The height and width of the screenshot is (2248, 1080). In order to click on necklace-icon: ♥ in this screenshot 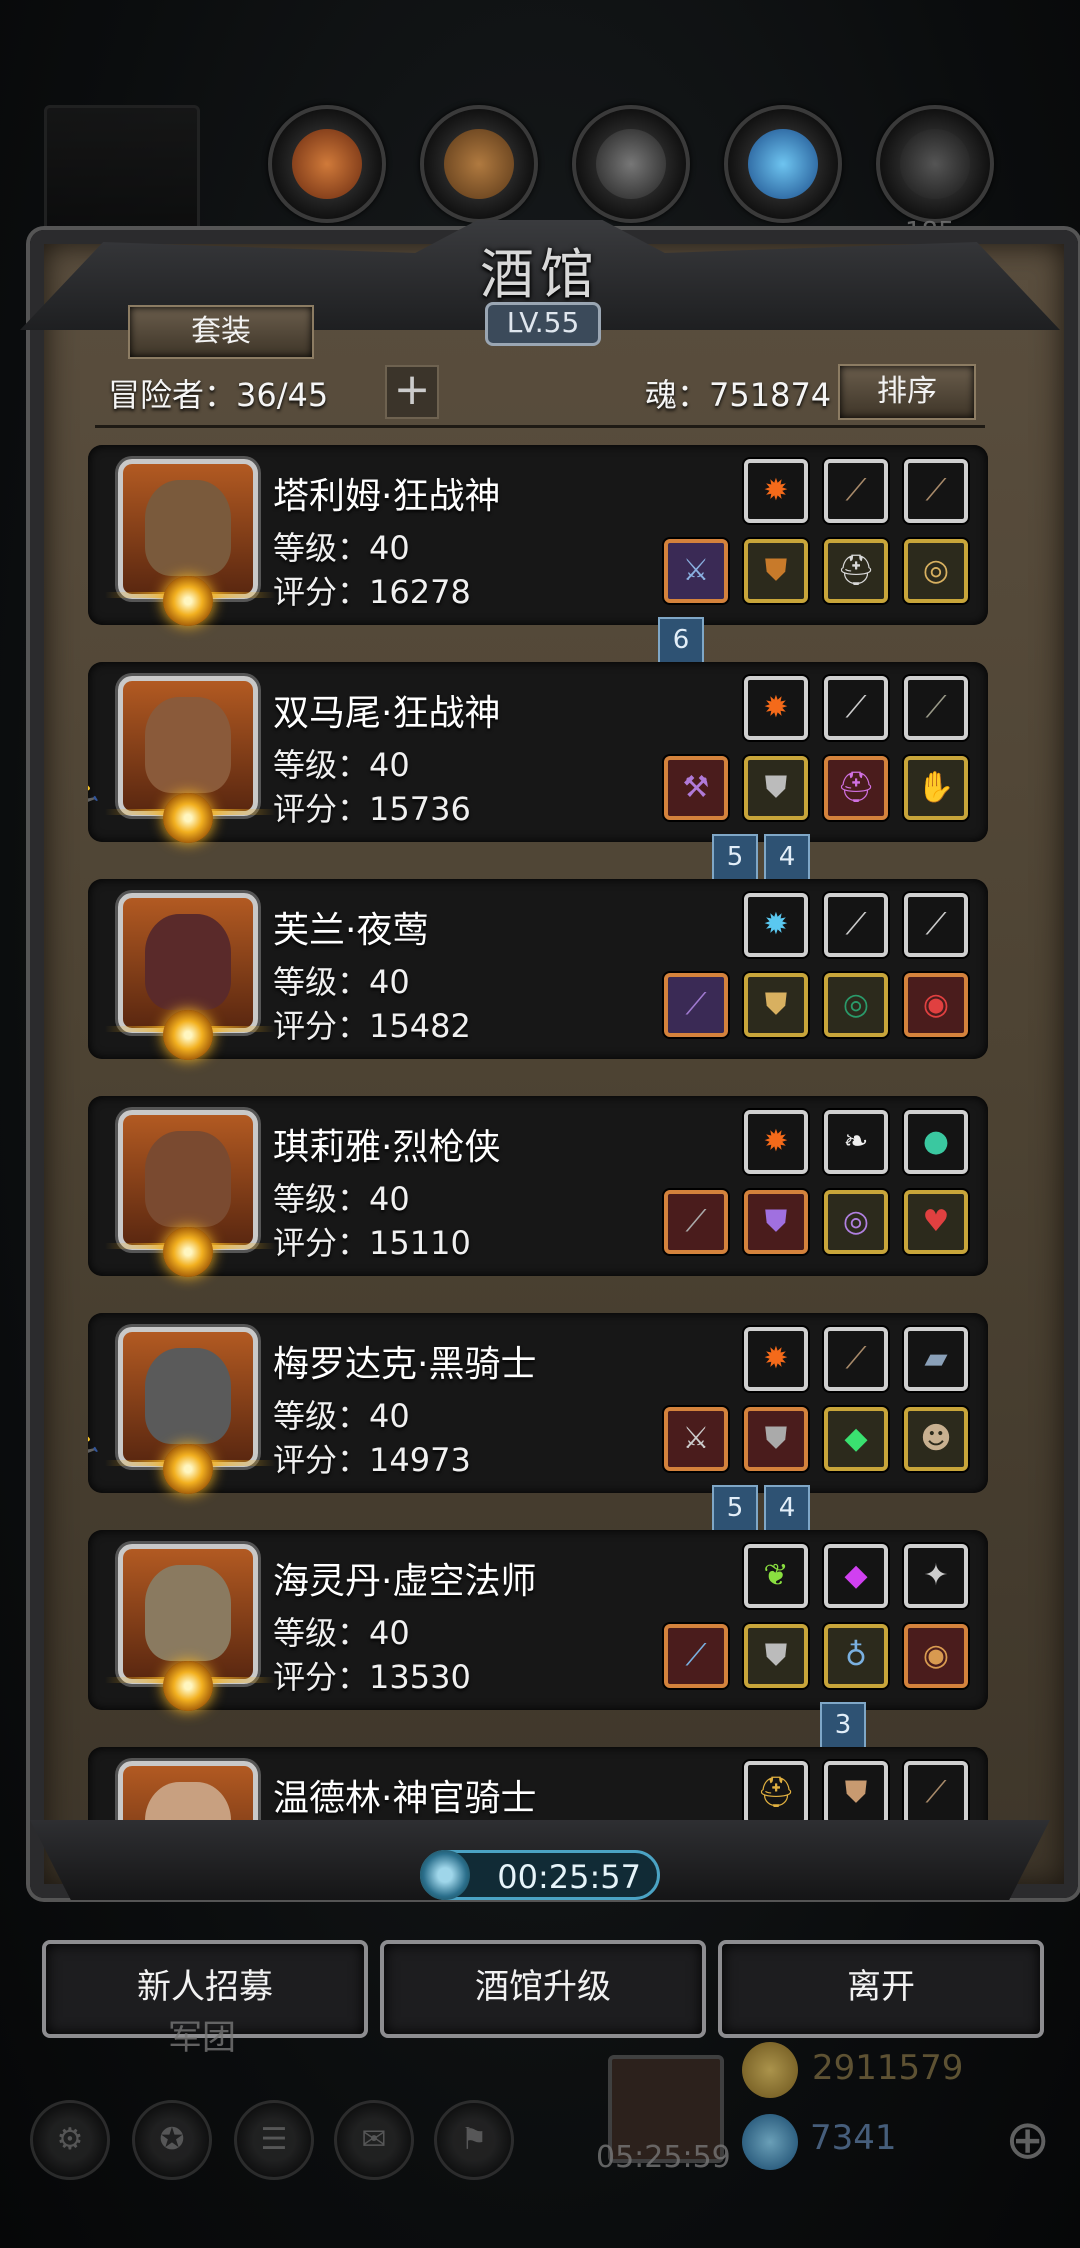, I will do `click(936, 1222)`.